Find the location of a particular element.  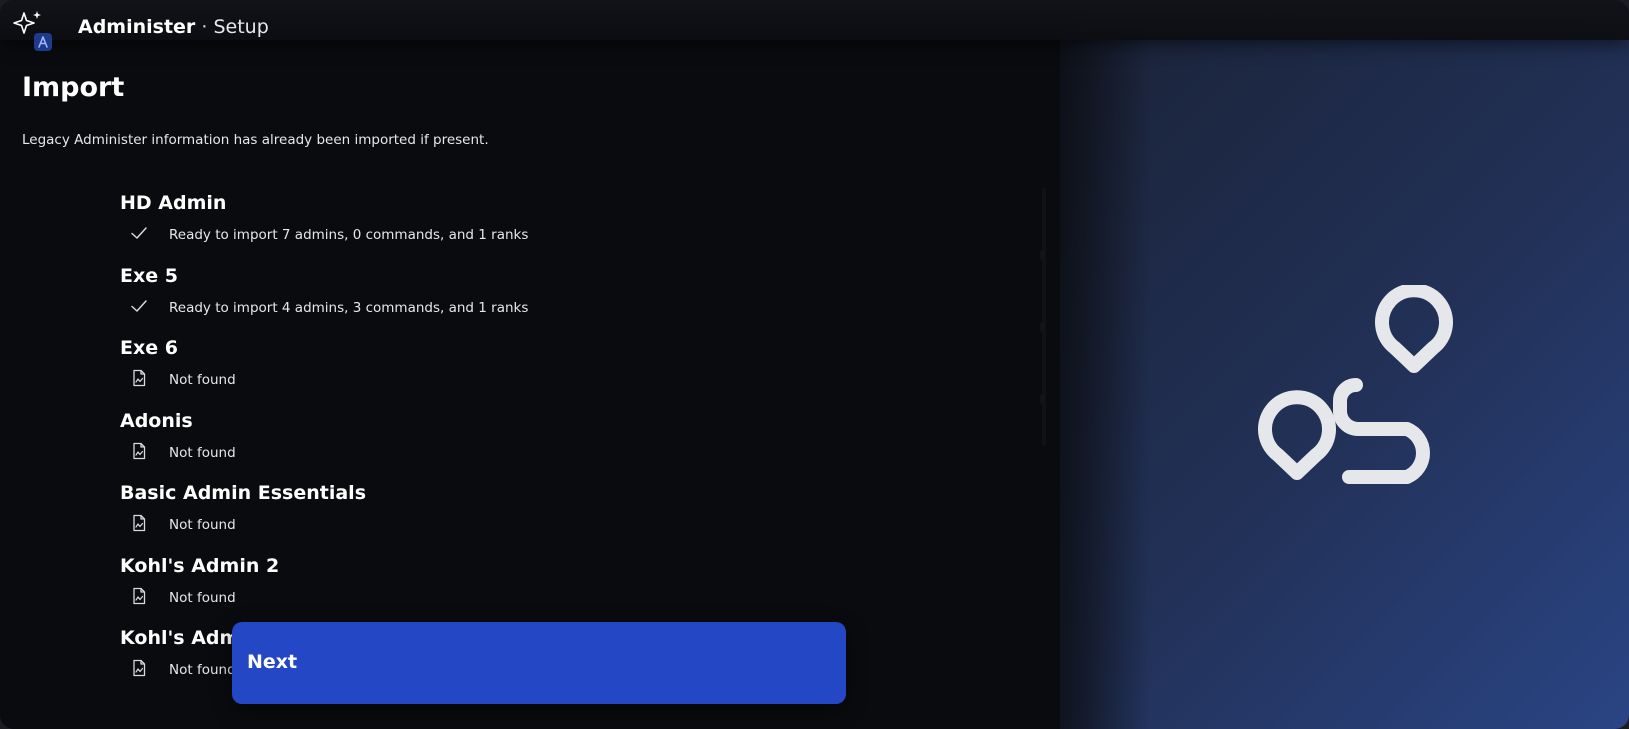

list-item: Kohl's Admin 2 Not found is located at coordinates (560, 589).